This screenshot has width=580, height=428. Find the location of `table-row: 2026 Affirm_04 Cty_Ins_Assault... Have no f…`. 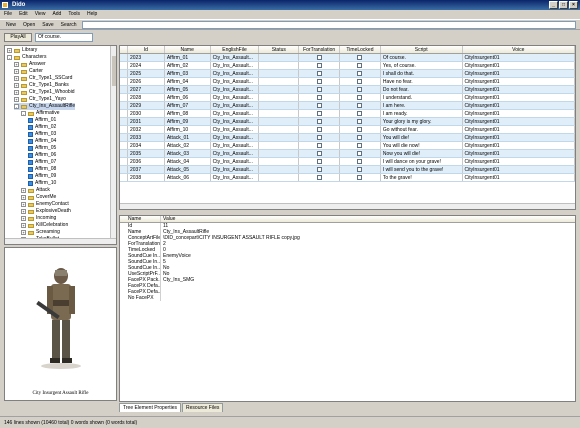

table-row: 2026 Affirm_04 Cty_Ins_Assault... Have no f… is located at coordinates (347, 82).